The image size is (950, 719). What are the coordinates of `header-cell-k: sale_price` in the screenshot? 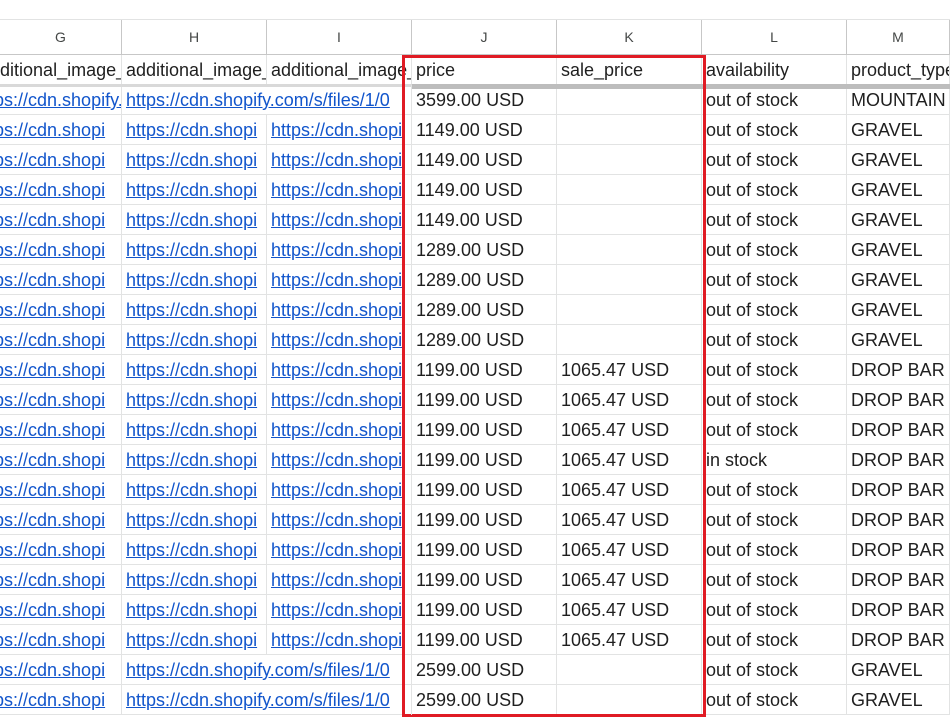 It's located at (629, 70).